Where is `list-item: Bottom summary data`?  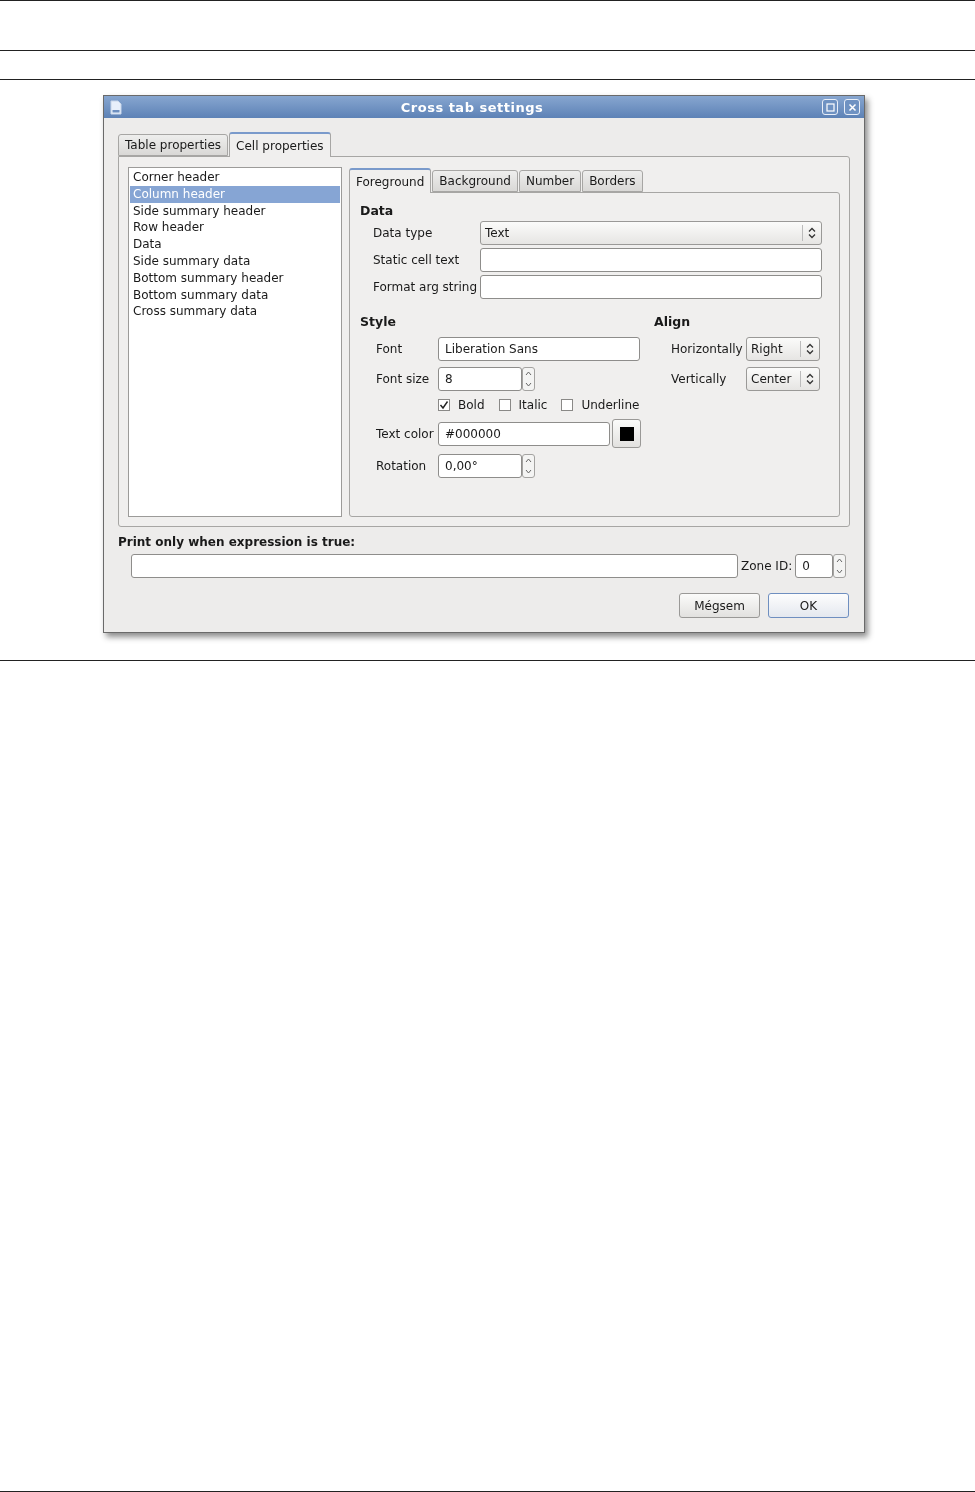 list-item: Bottom summary data is located at coordinates (235, 295).